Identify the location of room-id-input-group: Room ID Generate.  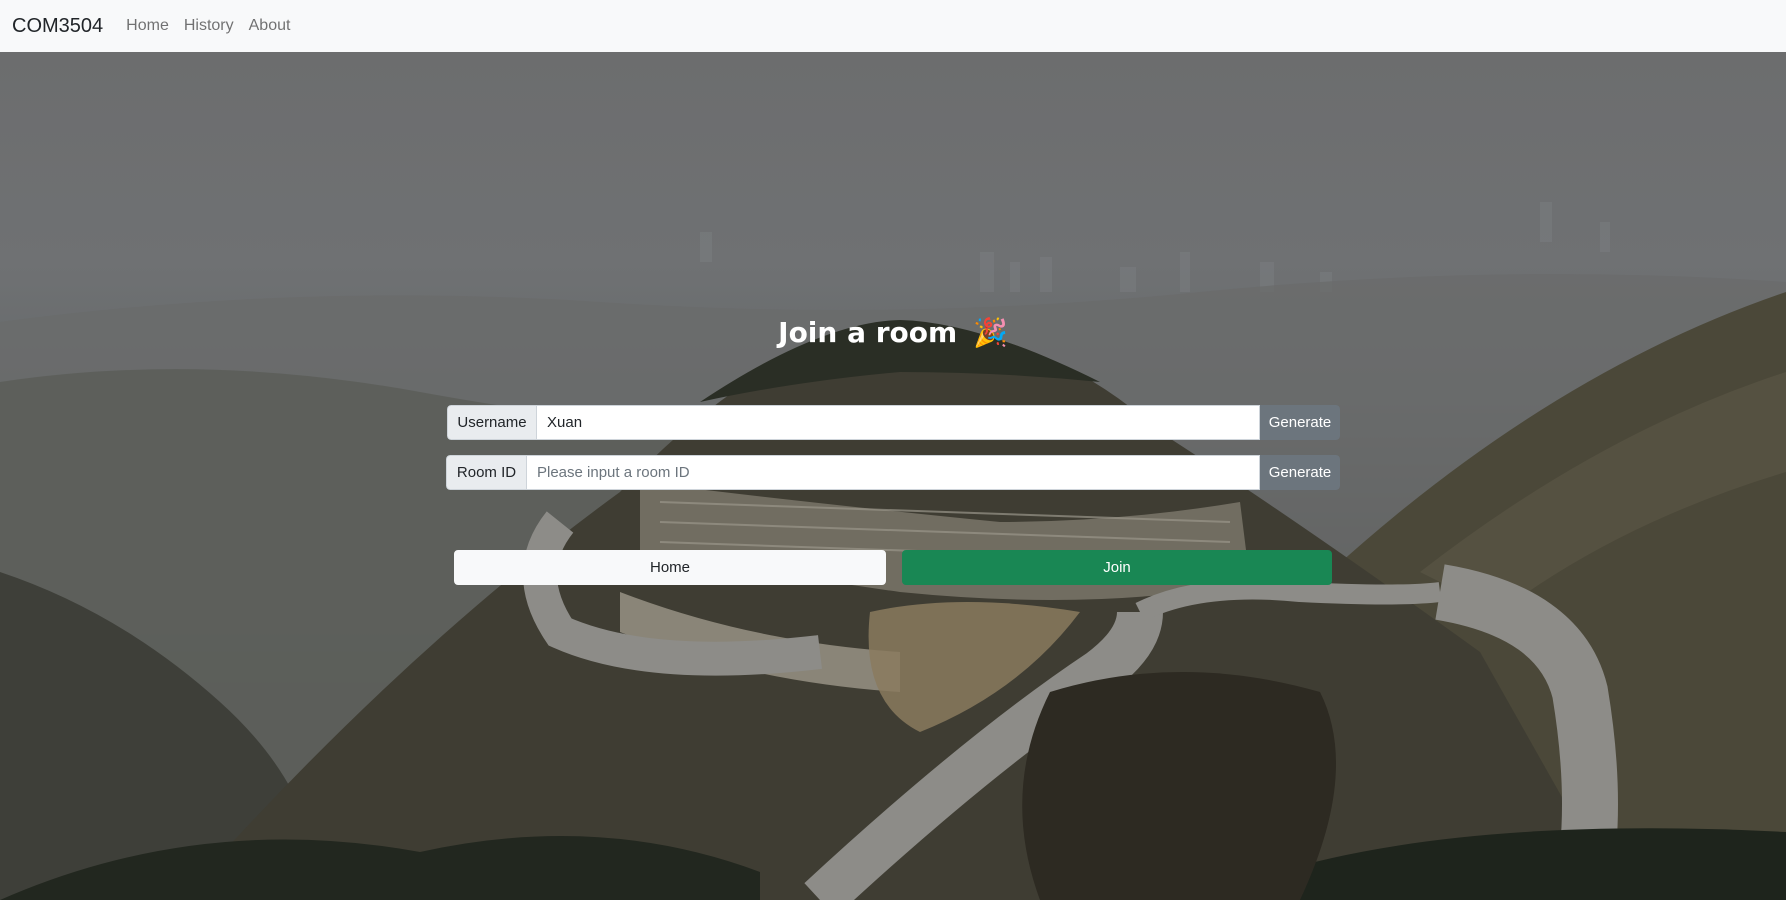
(893, 472).